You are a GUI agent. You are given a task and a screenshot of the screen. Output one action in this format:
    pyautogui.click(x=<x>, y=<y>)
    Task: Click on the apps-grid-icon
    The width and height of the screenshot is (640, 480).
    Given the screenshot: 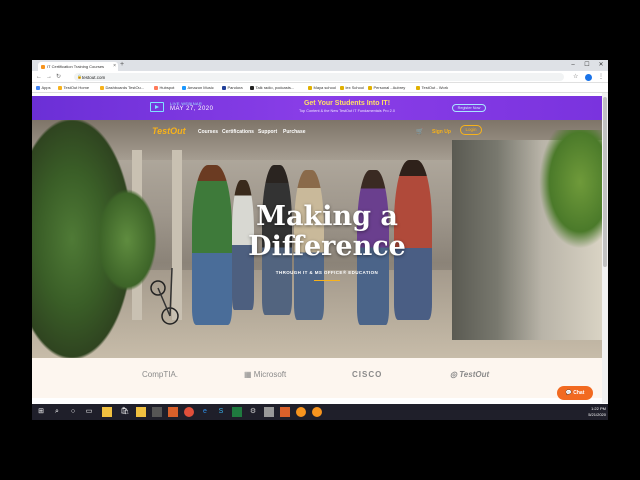 What is the action you would take?
    pyautogui.click(x=38, y=87)
    